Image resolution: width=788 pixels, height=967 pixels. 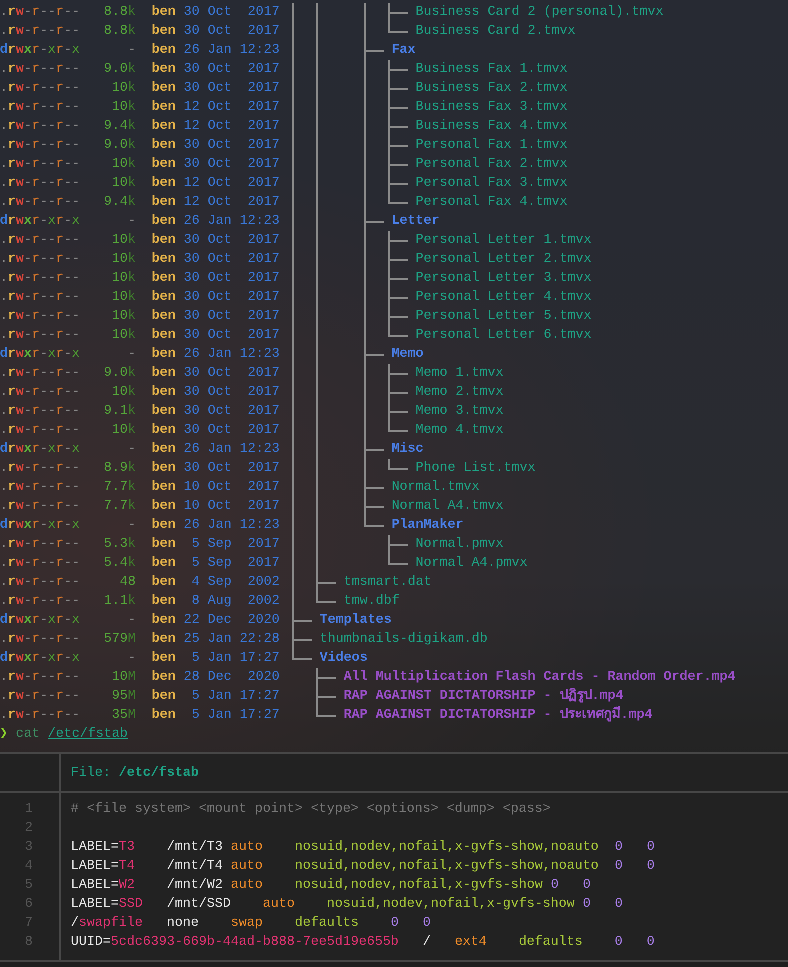 I want to click on file-name: Normal A4.tmvx, so click(x=448, y=507).